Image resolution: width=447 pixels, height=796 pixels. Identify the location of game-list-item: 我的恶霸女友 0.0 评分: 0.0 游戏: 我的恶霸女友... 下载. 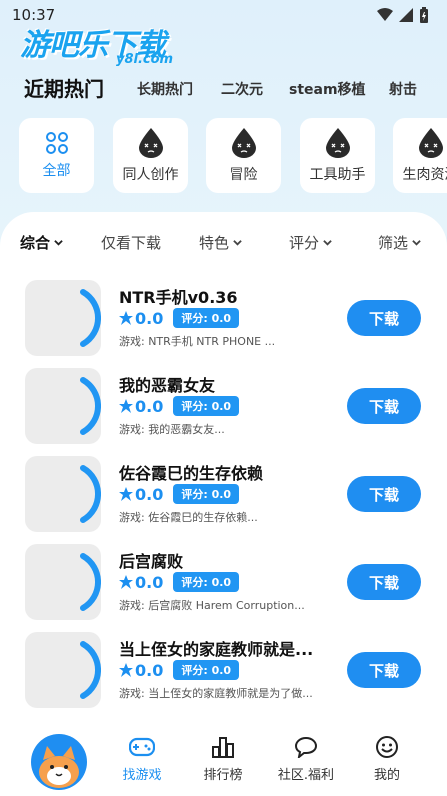
(223, 408).